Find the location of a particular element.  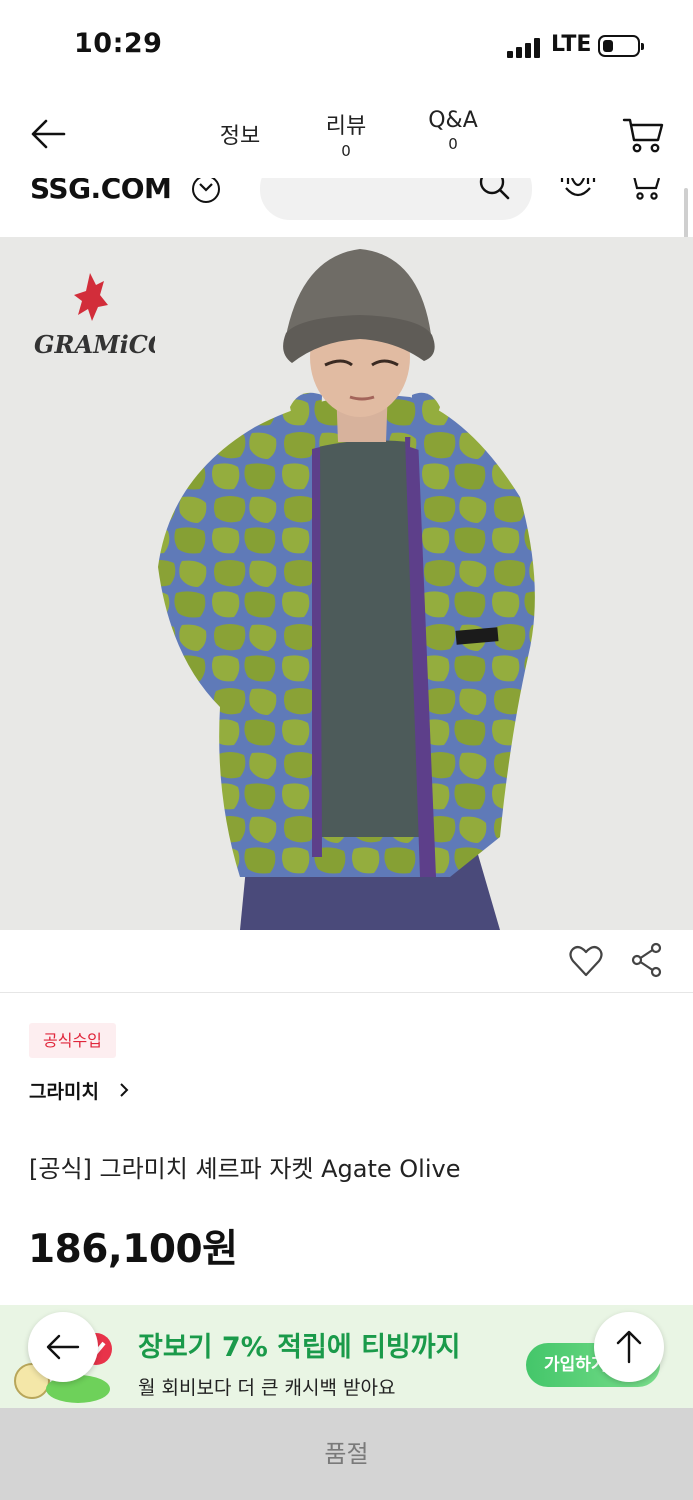

scroll-top-button is located at coordinates (629, 1347).